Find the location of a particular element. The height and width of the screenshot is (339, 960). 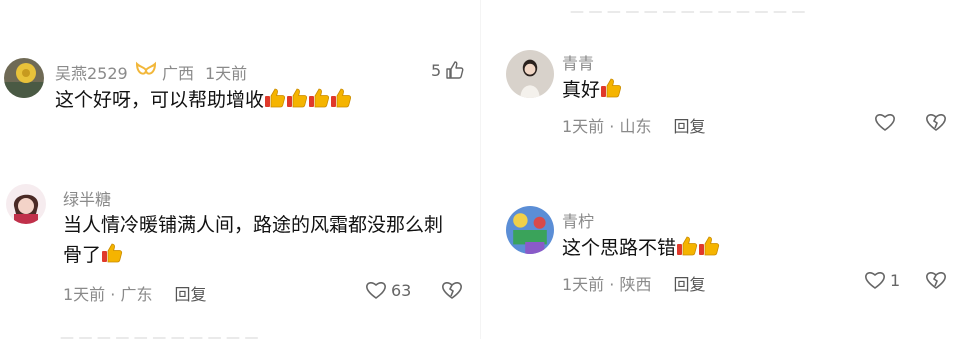

username: 绿半糖 is located at coordinates (87, 198).